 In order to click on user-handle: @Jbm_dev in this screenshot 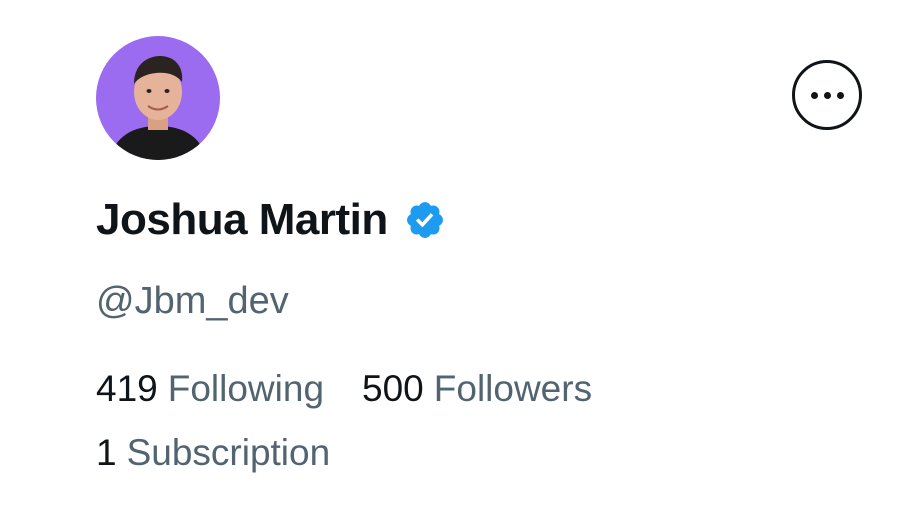, I will do `click(192, 301)`.